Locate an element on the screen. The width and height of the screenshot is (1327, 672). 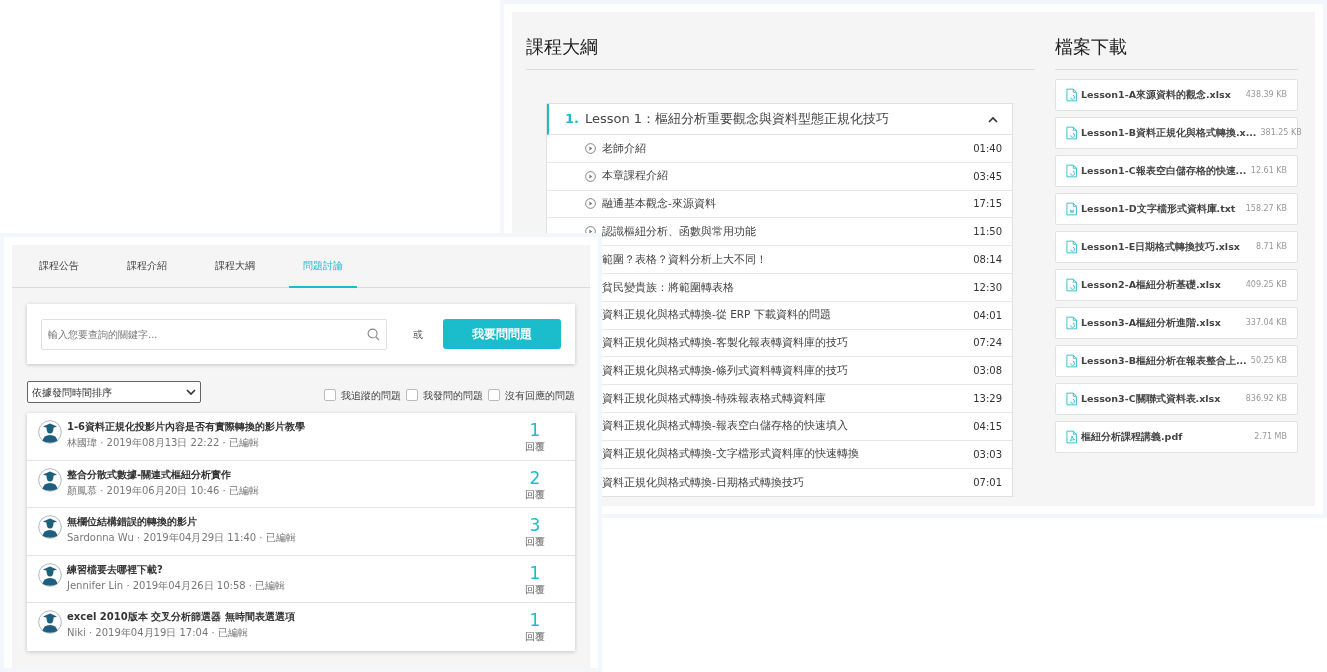
question-meta: 顏鳳慕 · 2019年06月20日 10:46 · 已編輯 is located at coordinates (163, 490).